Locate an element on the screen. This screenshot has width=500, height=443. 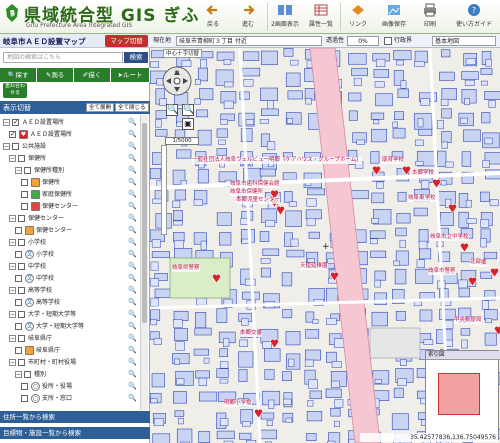
location-field: 岐阜市青柳町３丁目 付近 is located at coordinates (249, 41).